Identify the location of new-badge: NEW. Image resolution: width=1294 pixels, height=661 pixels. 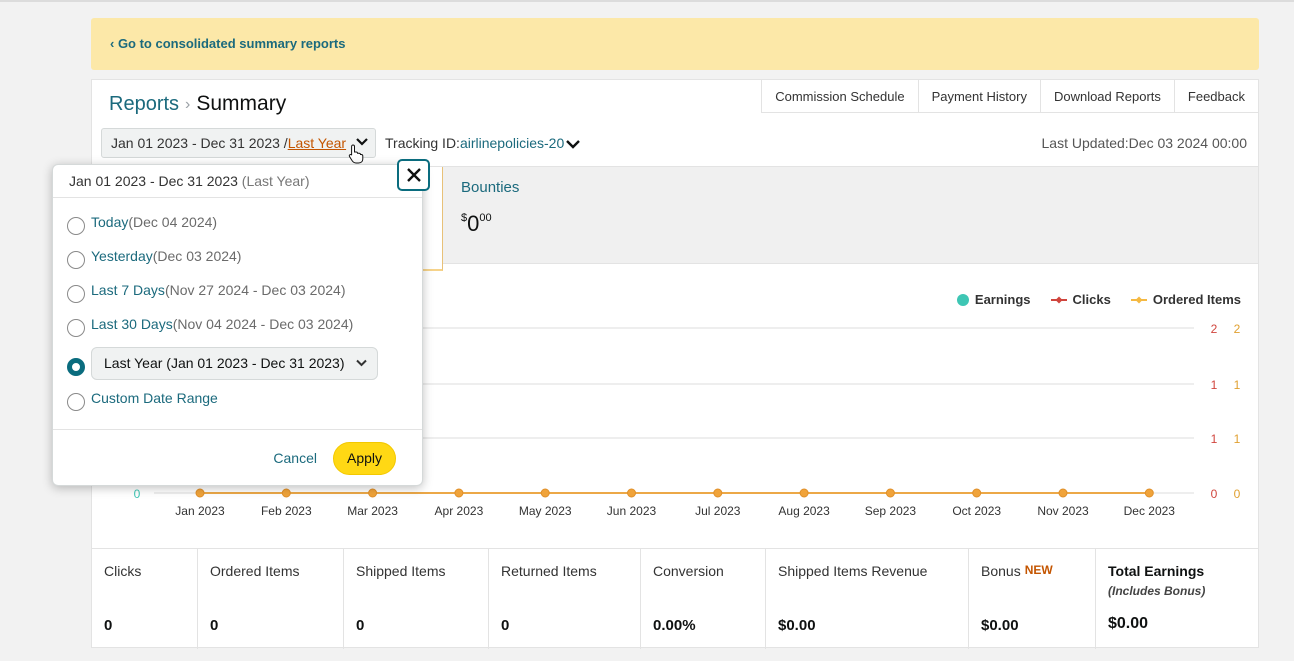
(1038, 570).